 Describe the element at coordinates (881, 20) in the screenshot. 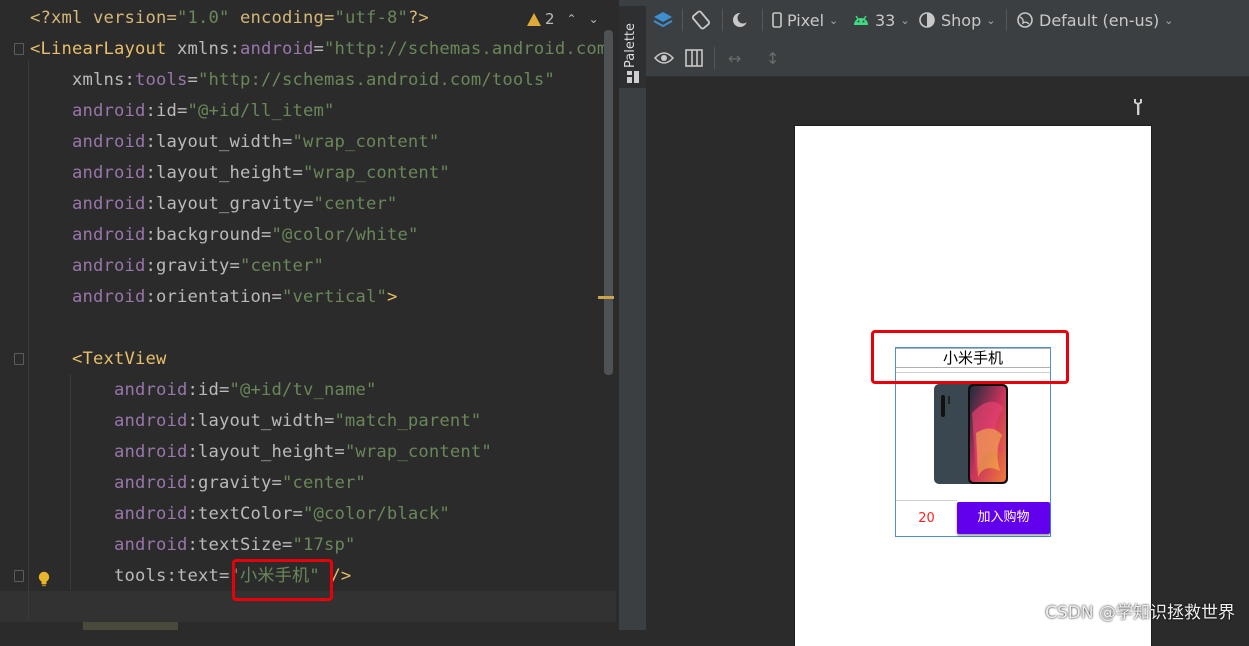

I see `api-level-selector: 33 ⌄` at that location.